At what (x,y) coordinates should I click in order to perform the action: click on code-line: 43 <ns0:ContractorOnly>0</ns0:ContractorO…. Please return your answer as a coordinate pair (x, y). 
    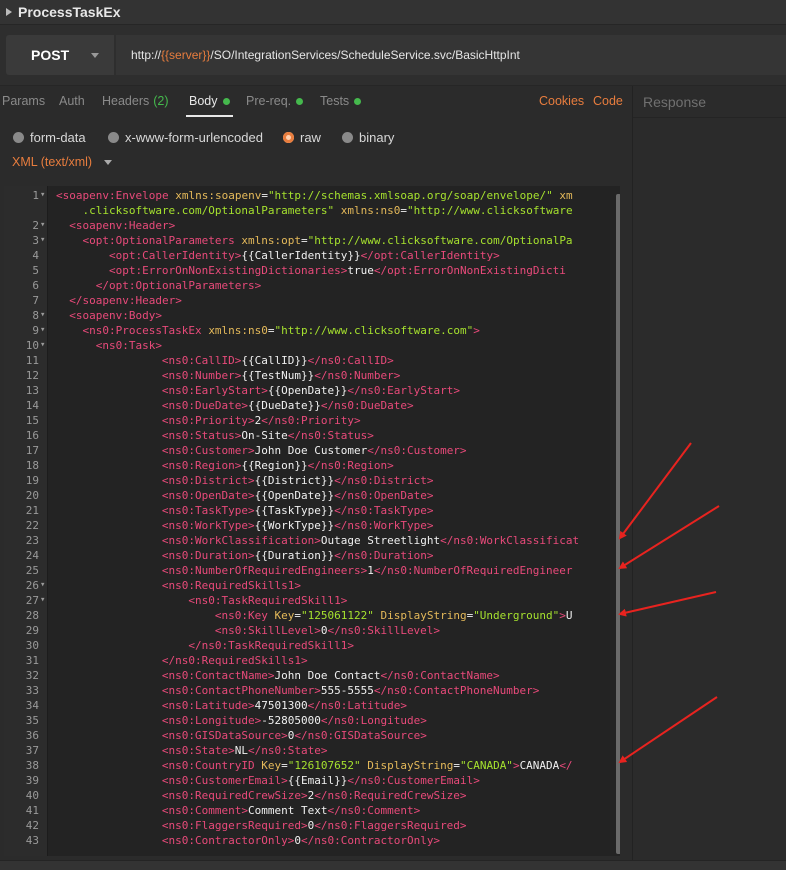
    Looking at the image, I should click on (312, 840).